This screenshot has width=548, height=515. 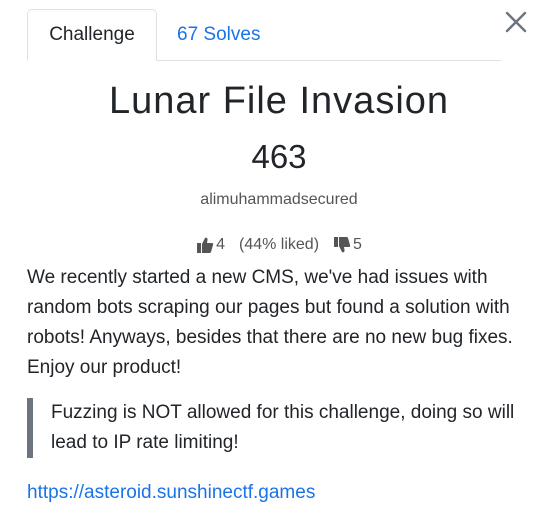 I want to click on tab-bar: Challenge 67 Solves, so click(x=264, y=34).